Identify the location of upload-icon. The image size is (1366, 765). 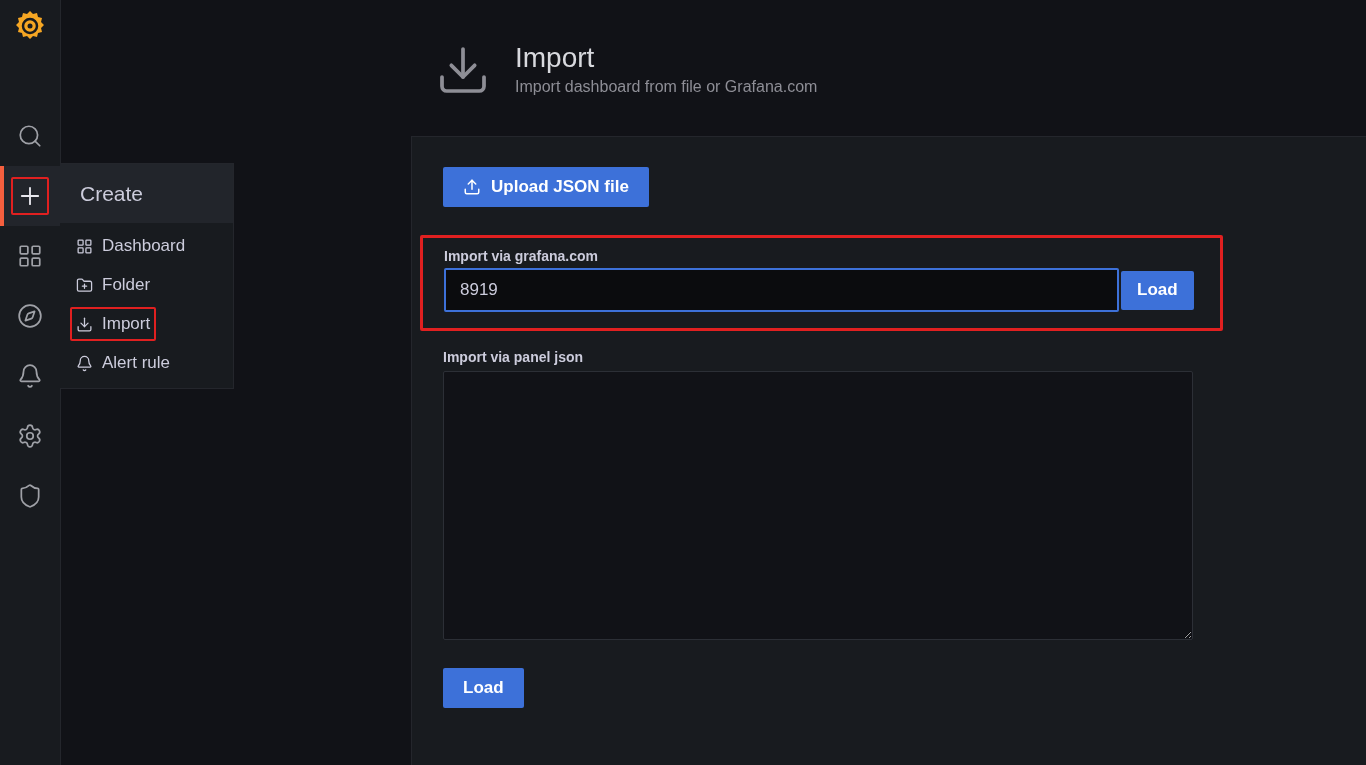
(472, 187).